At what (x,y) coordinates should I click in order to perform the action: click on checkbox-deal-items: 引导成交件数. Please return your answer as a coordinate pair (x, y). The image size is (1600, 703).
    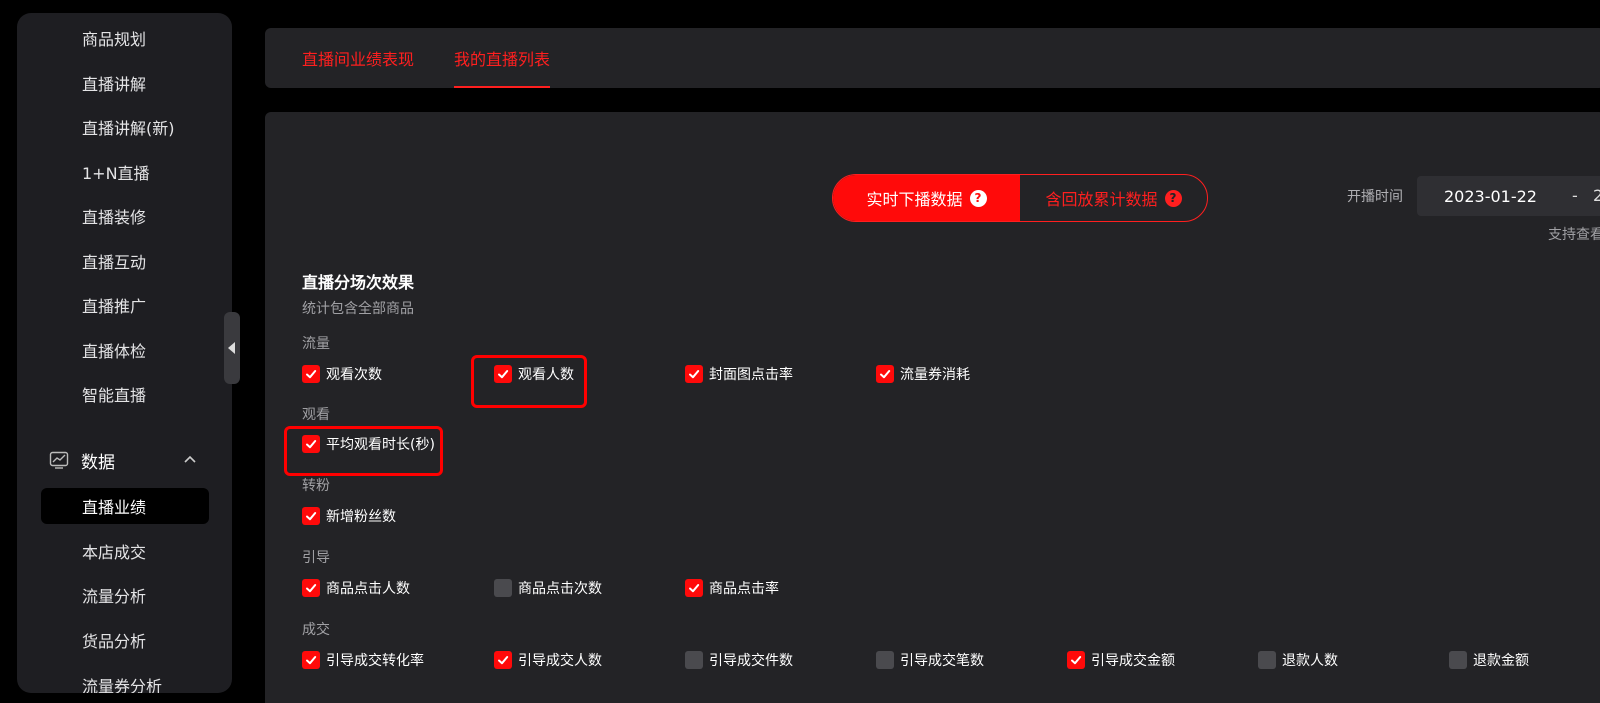
    Looking at the image, I should click on (739, 660).